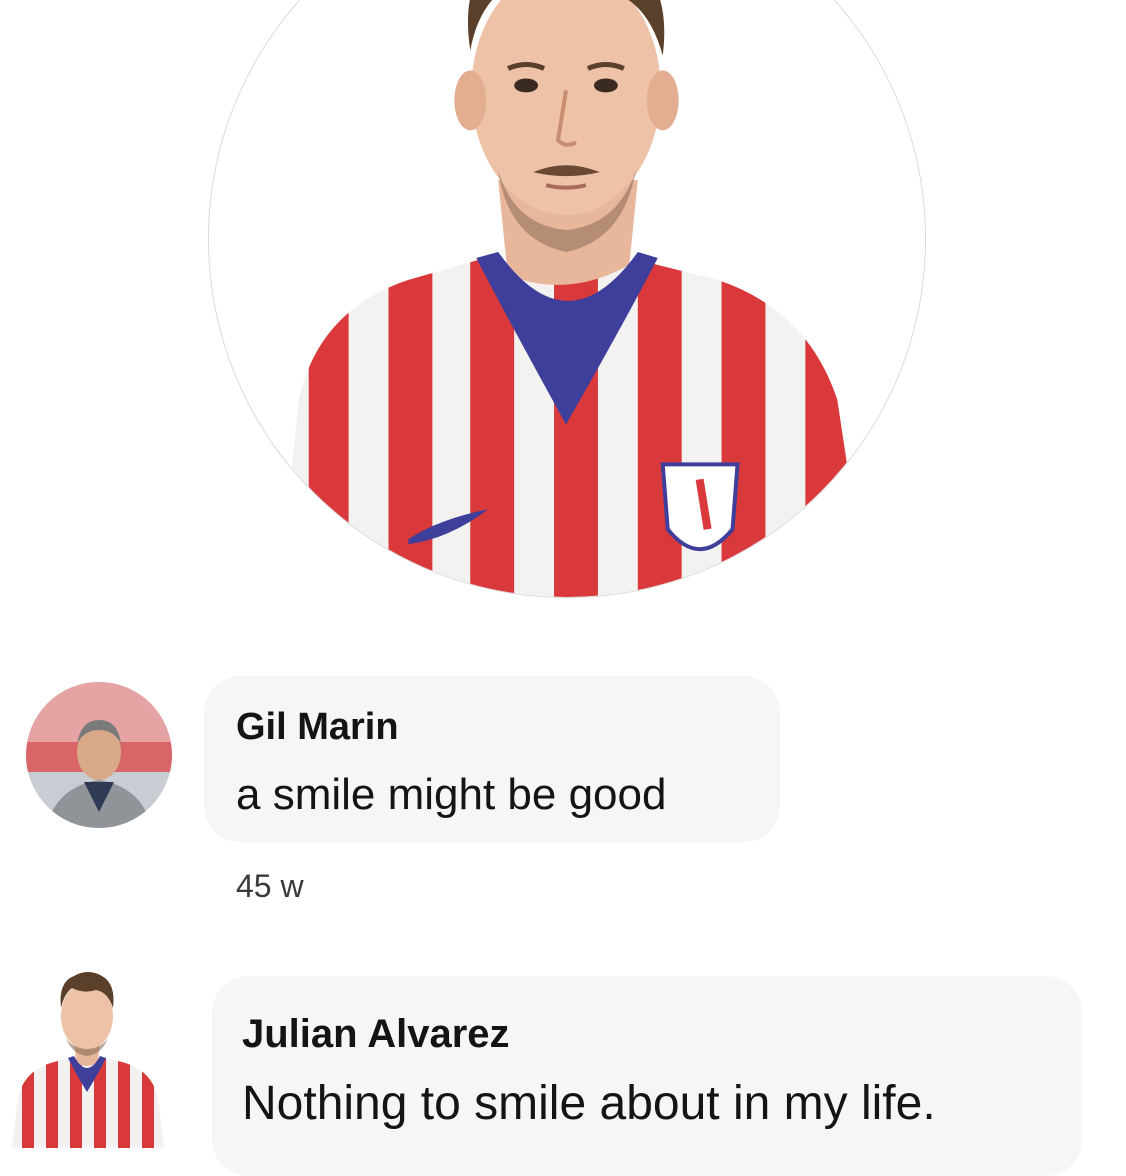  I want to click on comment-text: Nothing to smile about in my life., so click(589, 1103).